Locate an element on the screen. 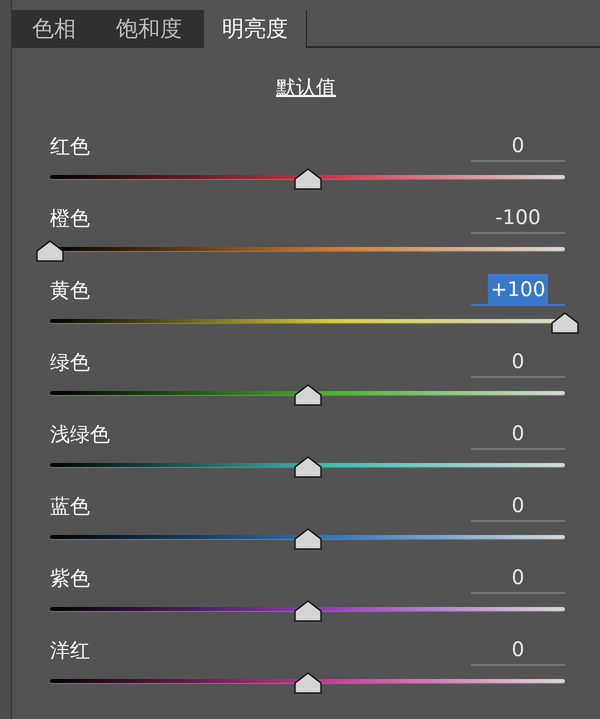  slider-label: 洋红 is located at coordinates (70, 650).